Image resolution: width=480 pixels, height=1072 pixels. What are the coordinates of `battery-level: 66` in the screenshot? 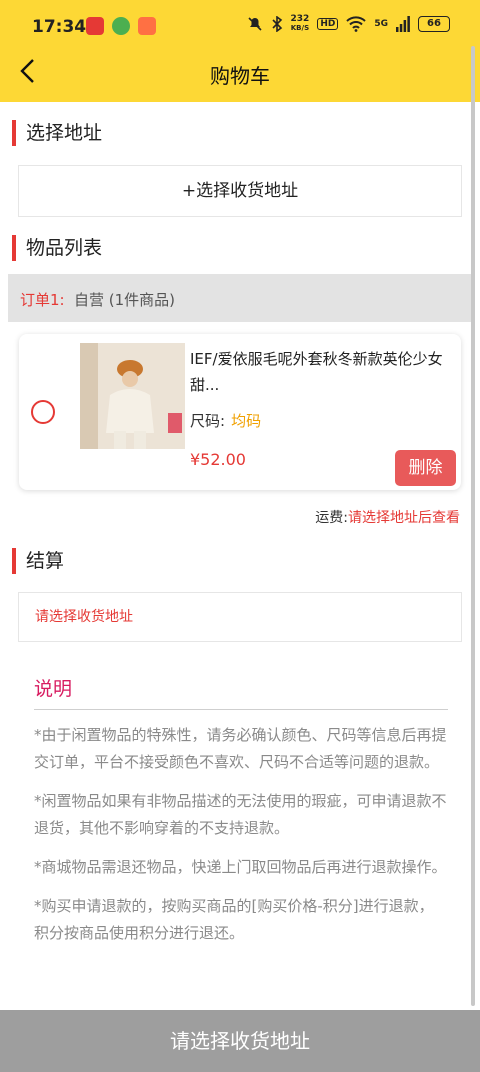 It's located at (434, 23).